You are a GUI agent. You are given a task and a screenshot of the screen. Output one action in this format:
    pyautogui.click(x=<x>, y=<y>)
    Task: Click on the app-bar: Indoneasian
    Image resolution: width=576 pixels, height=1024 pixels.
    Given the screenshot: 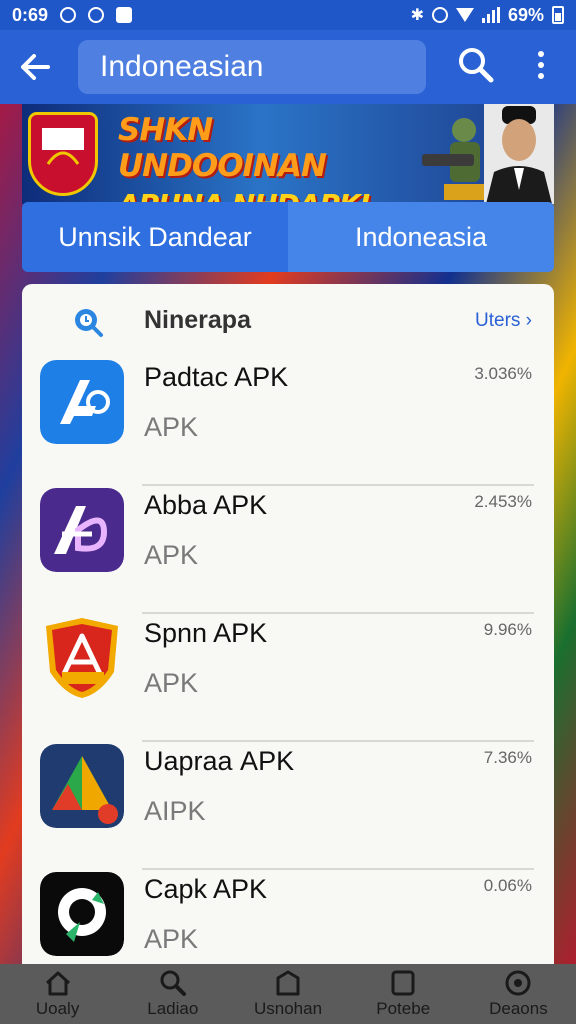 What is the action you would take?
    pyautogui.click(x=288, y=67)
    